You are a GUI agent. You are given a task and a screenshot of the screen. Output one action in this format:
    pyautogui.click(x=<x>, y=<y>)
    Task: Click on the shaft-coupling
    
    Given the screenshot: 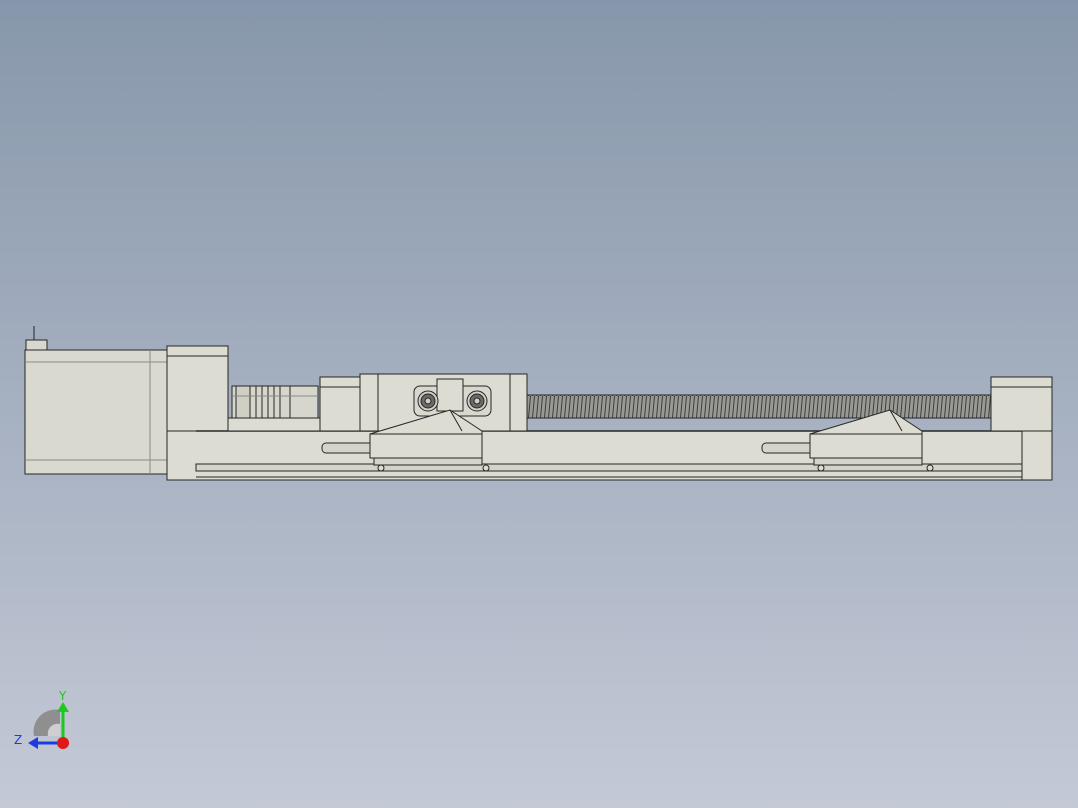 What is the action you would take?
    pyautogui.click(x=275, y=408)
    